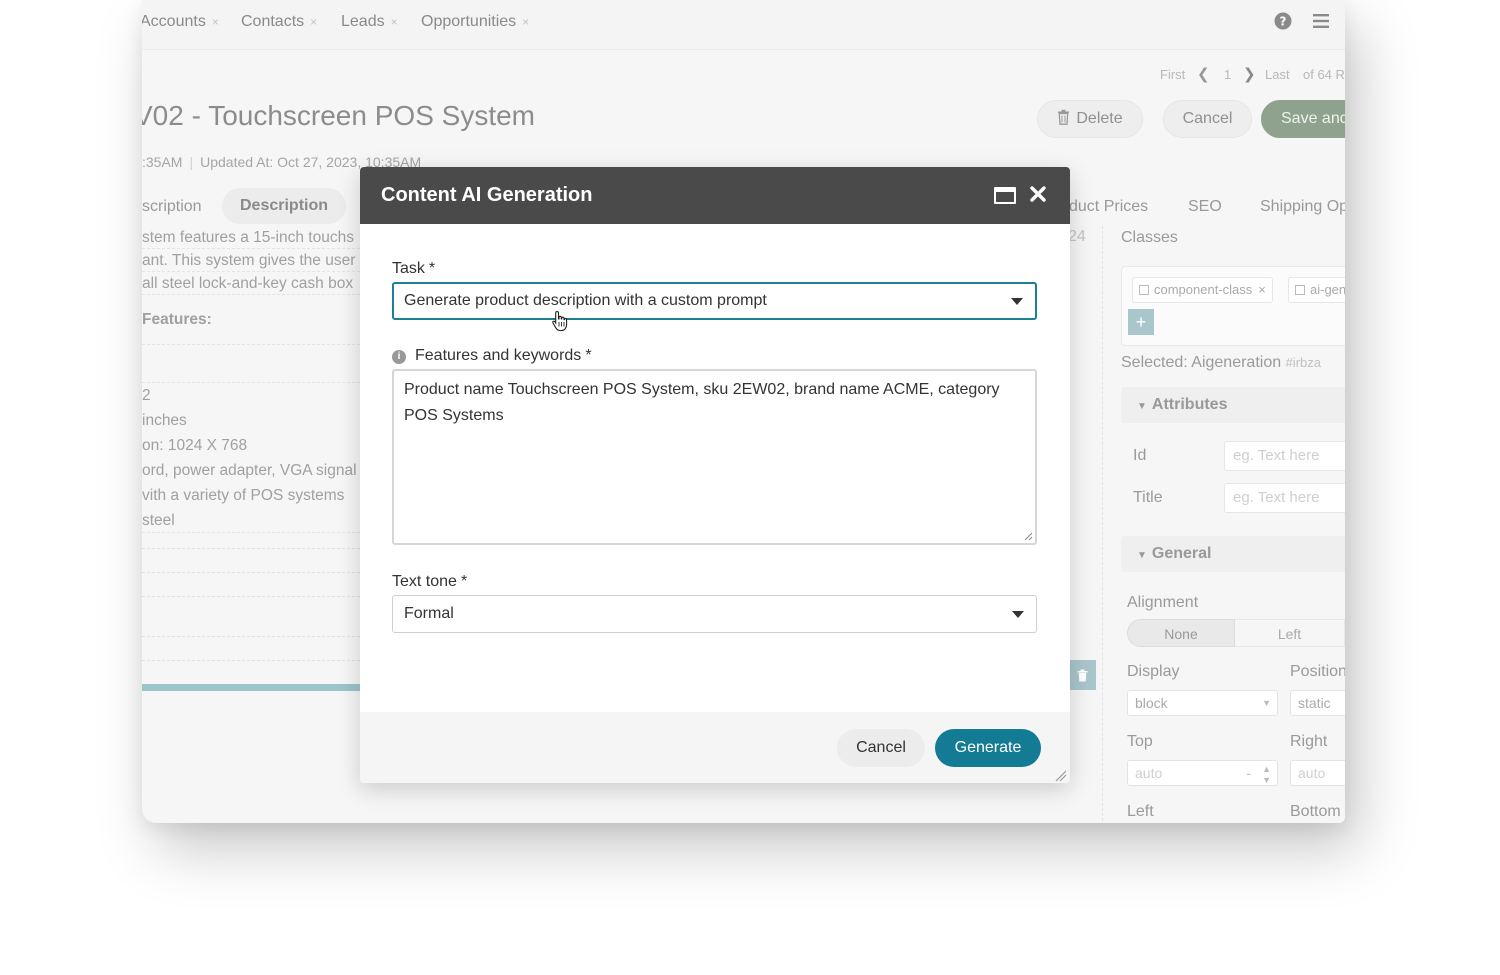  Describe the element at coordinates (1018, 614) in the screenshot. I see `caret-down-icon` at that location.